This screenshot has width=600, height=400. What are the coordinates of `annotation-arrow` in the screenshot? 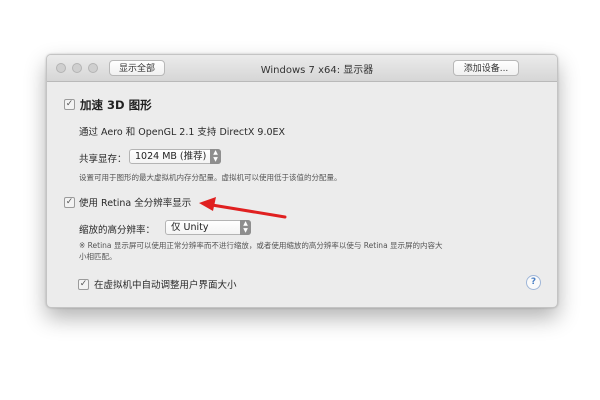 It's located at (243, 208).